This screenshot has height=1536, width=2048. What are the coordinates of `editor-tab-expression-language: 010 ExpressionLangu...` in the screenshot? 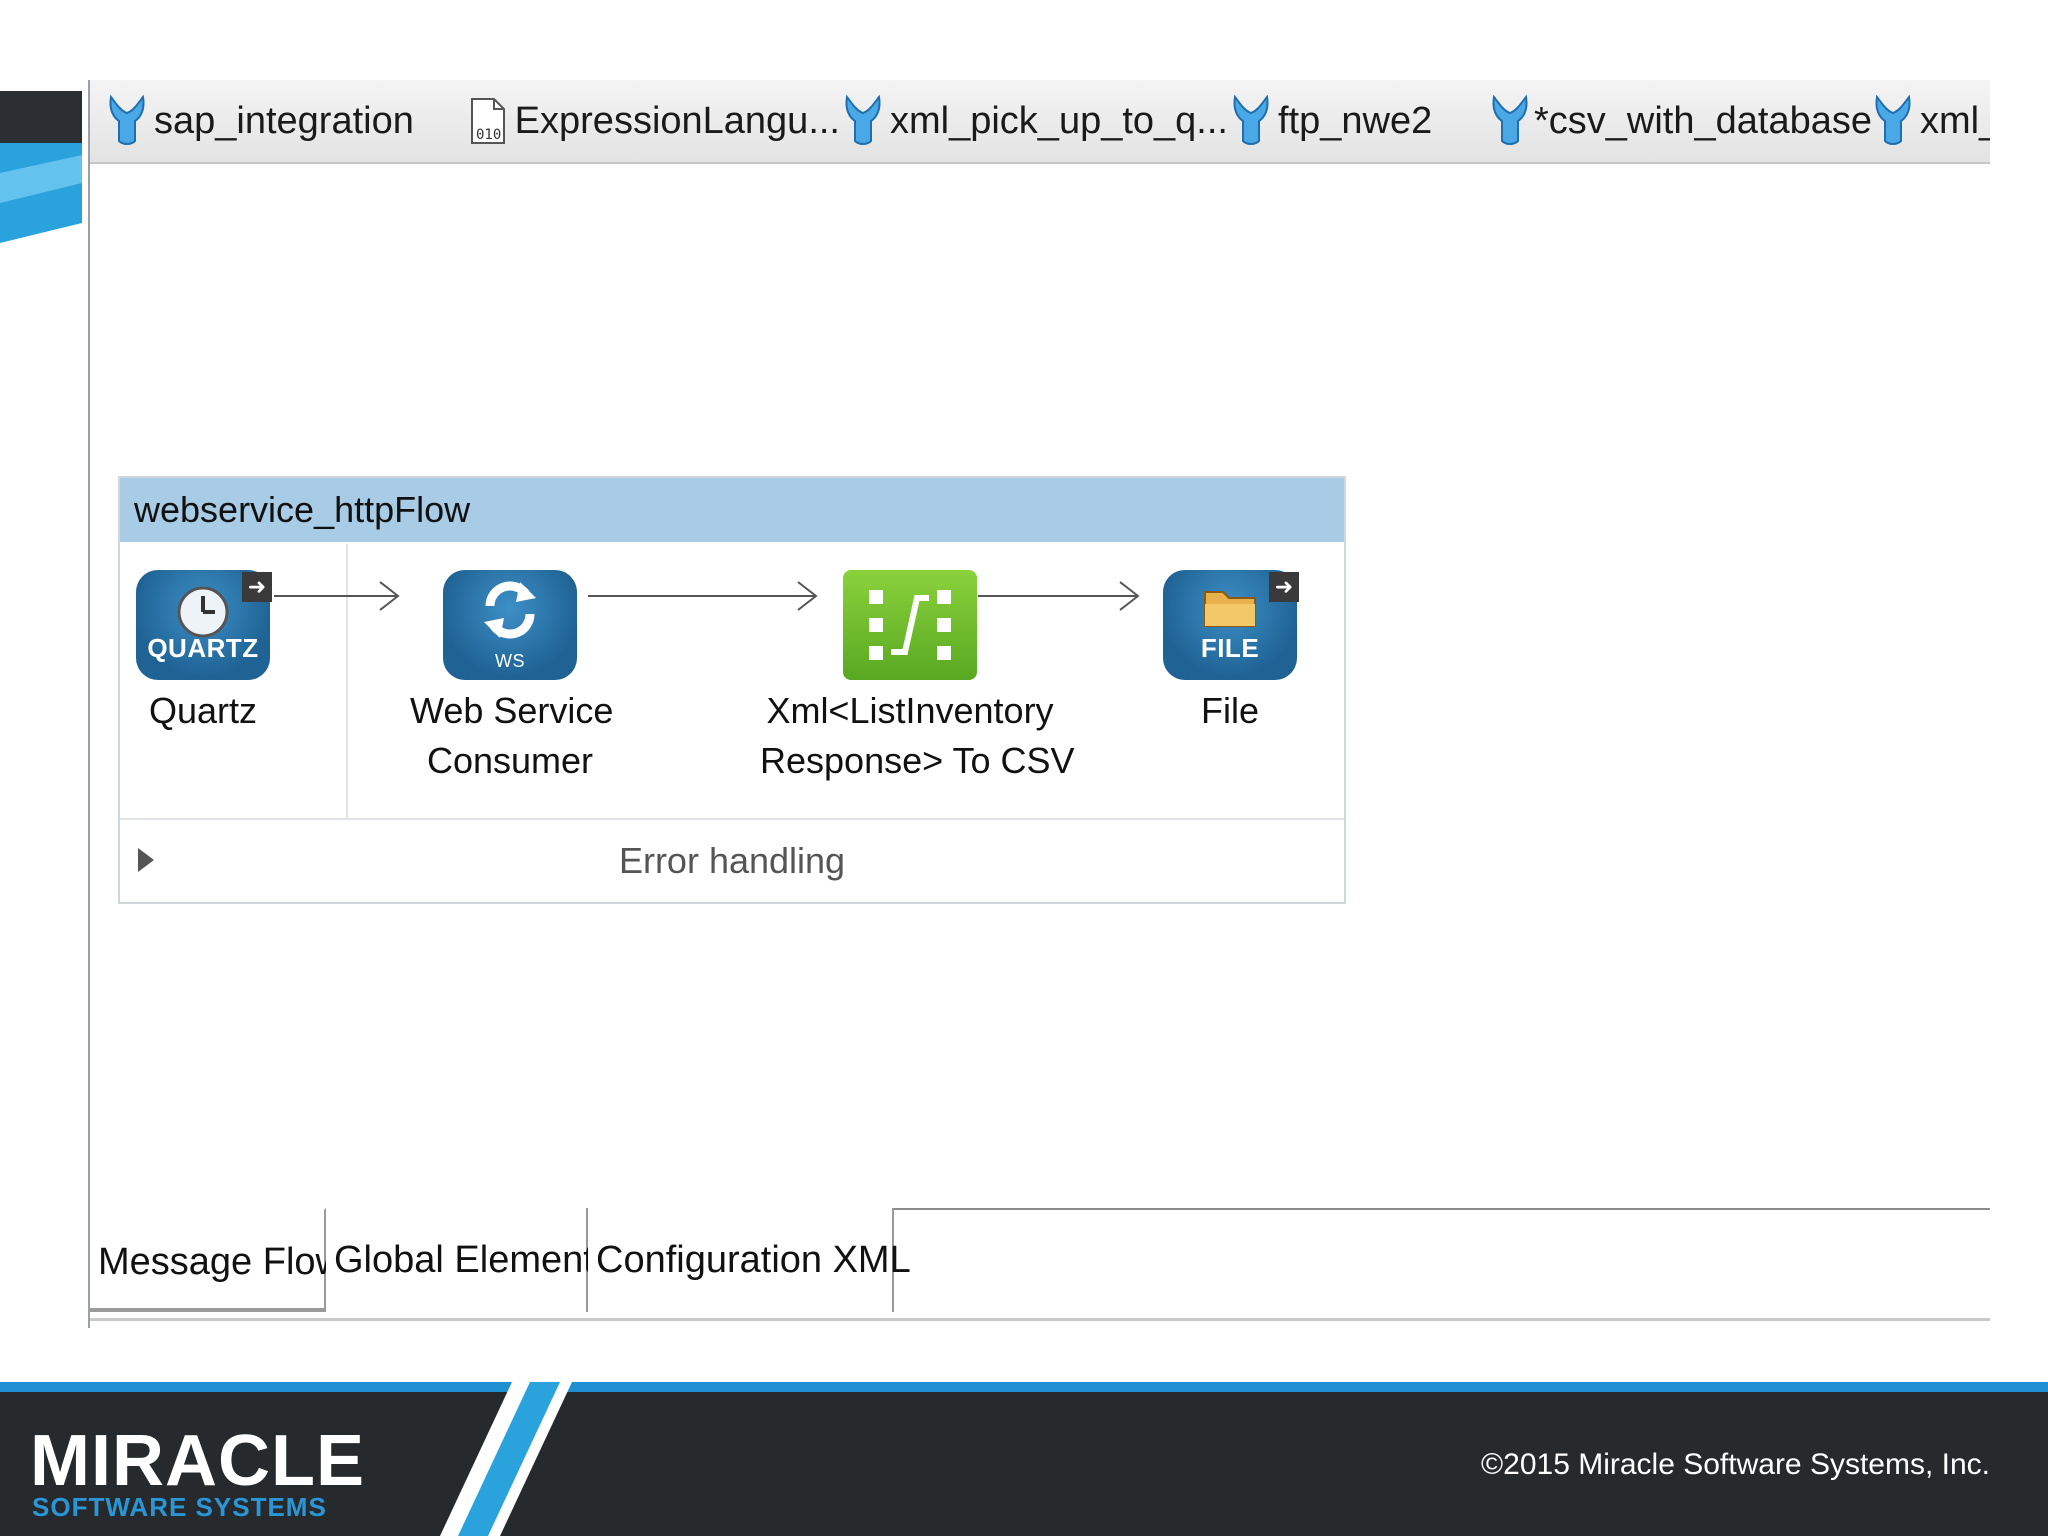 It's located at (653, 121).